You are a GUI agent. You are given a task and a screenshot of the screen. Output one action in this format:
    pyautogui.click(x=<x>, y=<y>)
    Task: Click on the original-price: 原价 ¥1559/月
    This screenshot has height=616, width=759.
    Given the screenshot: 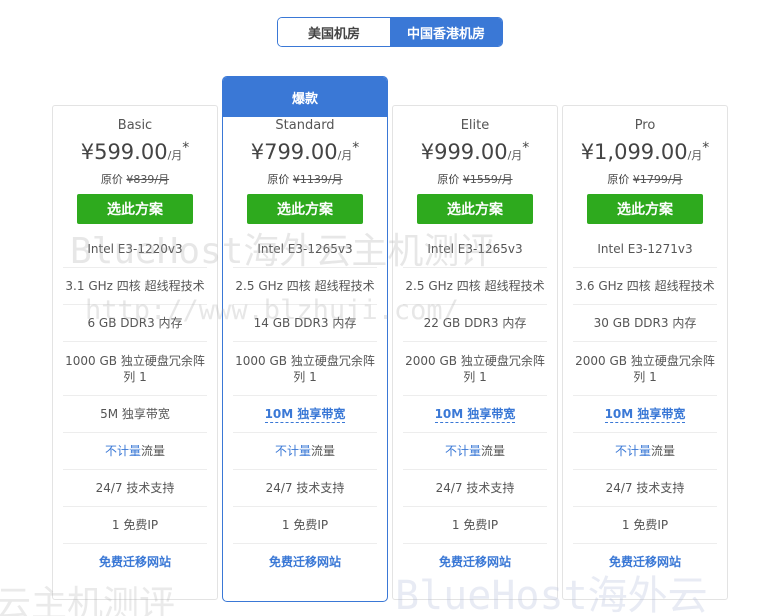 What is the action you would take?
    pyautogui.click(x=475, y=179)
    